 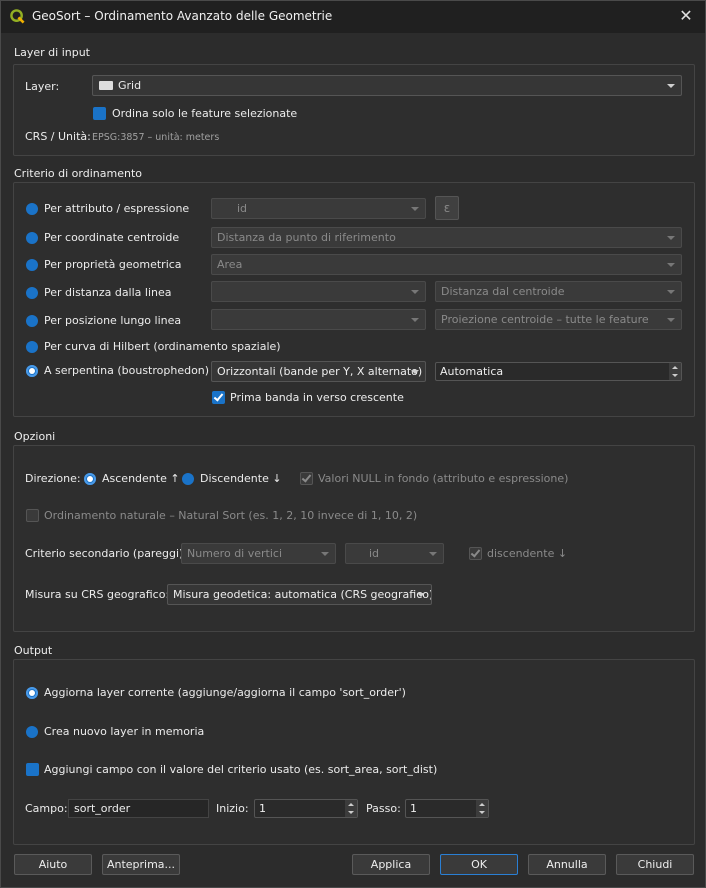 I want to click on band-size-value: Automatica, so click(x=472, y=371).